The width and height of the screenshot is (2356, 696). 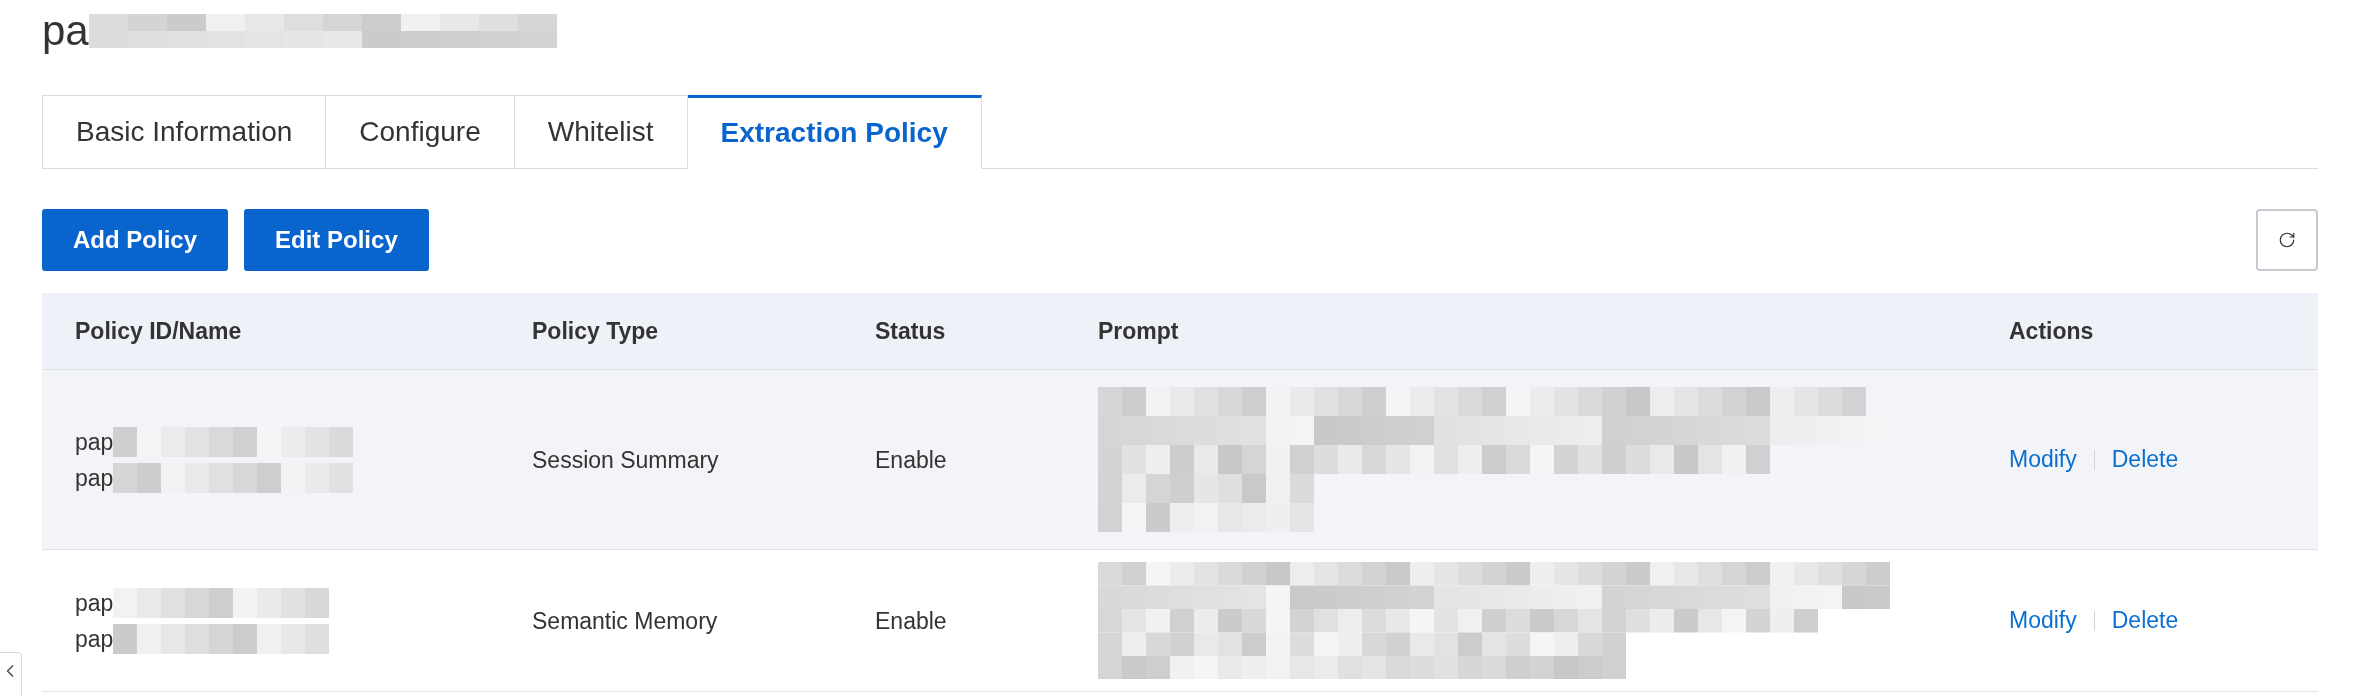 I want to click on column-header: Actions, so click(x=2051, y=331).